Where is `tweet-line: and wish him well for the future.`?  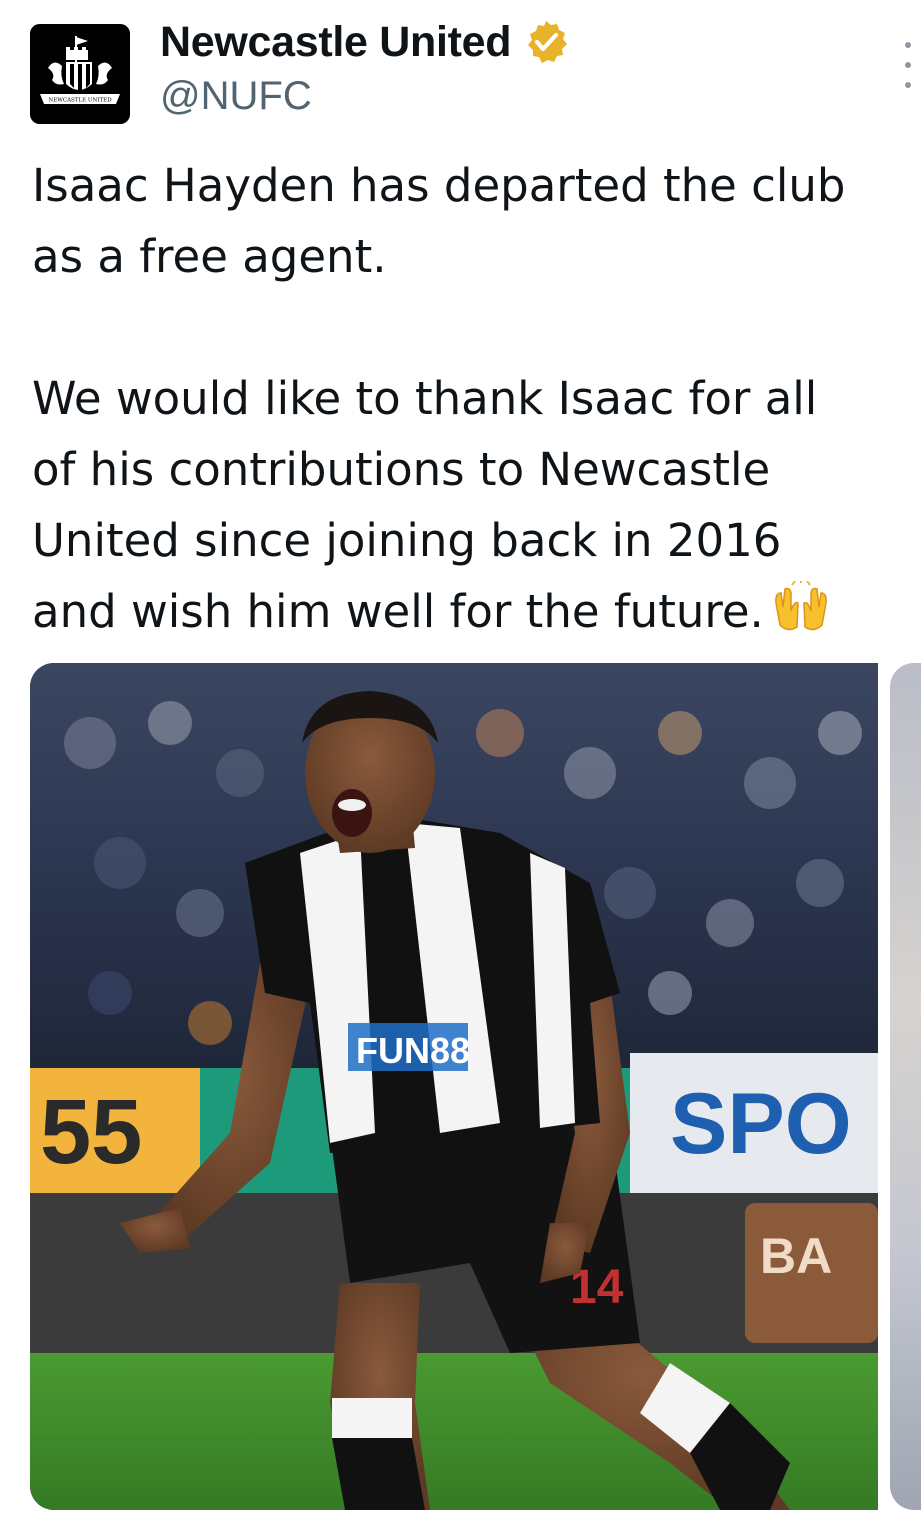 tweet-line: and wish him well for the future. is located at coordinates (398, 611).